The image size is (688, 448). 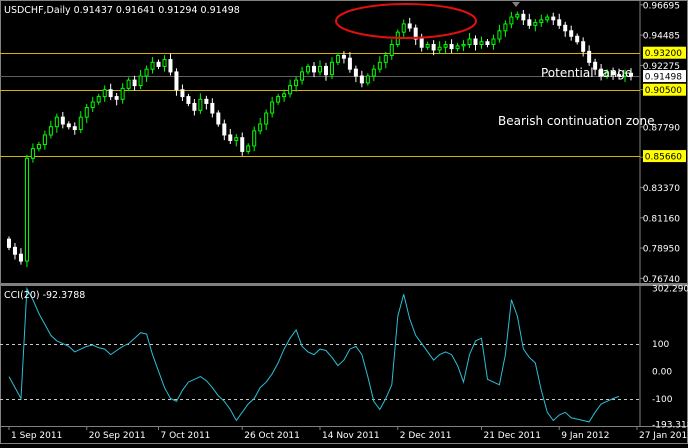 What do you see at coordinates (586, 73) in the screenshot?
I see `potential-range-annotation: Potential range` at bounding box center [586, 73].